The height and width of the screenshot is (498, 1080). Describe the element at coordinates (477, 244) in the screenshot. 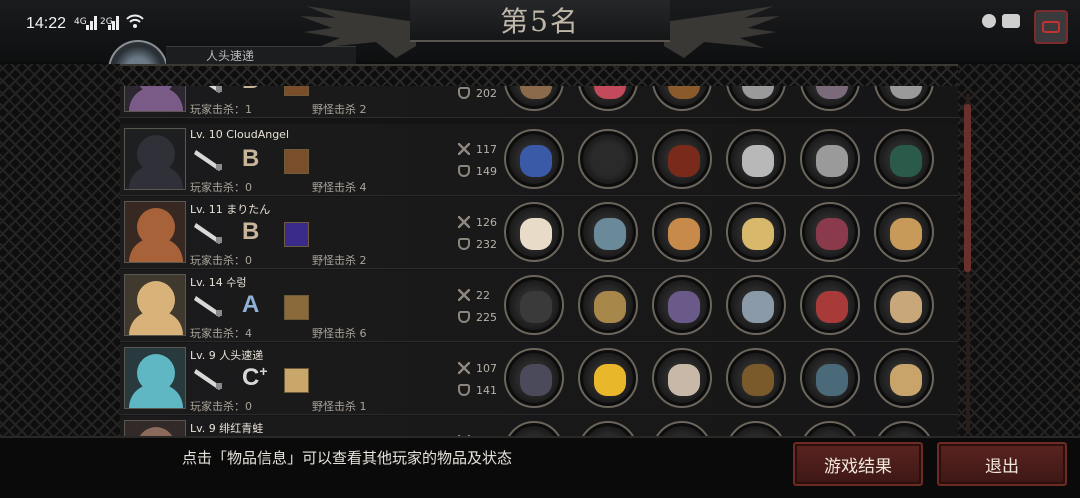

I see `defense-stat: 232` at that location.